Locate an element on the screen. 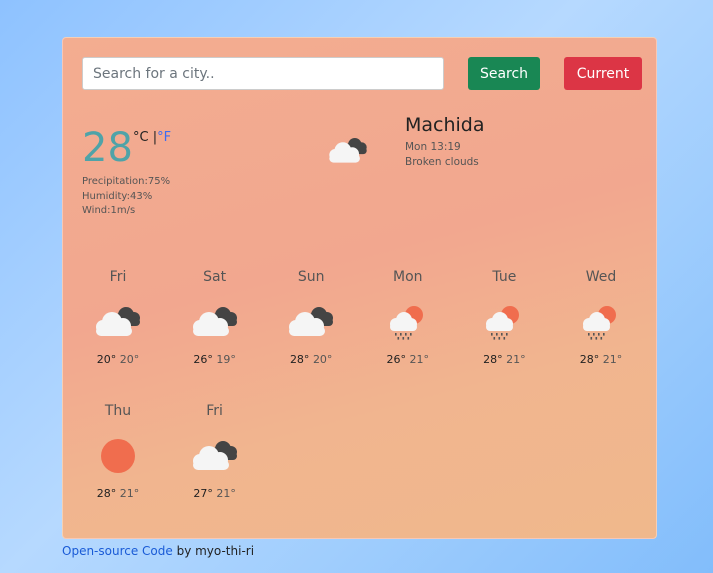 This screenshot has height=573, width=713. weather-description: Broken clouds is located at coordinates (442, 162).